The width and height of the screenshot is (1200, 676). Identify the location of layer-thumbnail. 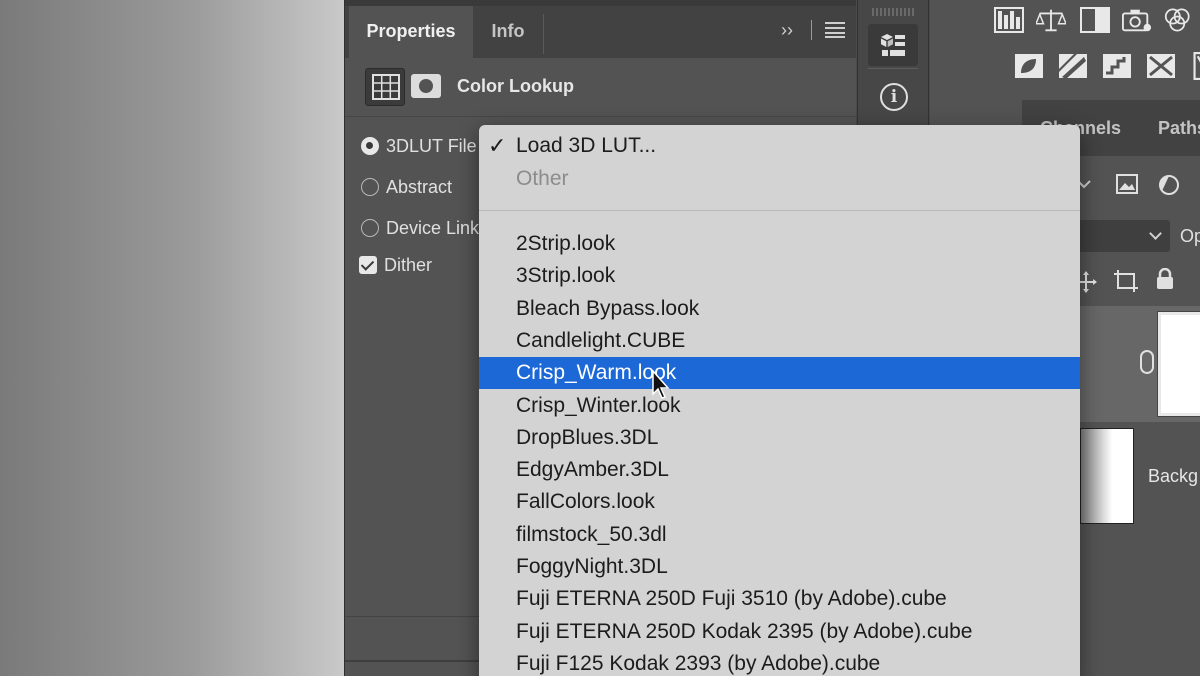
(1107, 476).